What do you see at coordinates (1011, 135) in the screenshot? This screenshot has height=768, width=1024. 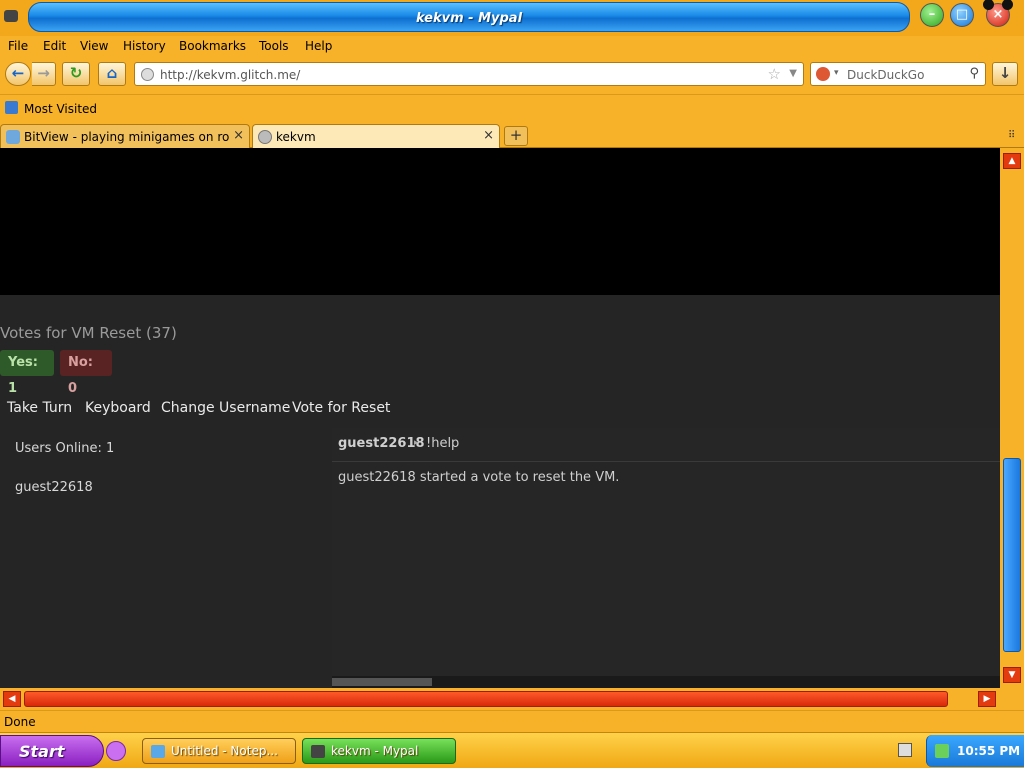 I see `tabs-list-icon: ⠿` at bounding box center [1011, 135].